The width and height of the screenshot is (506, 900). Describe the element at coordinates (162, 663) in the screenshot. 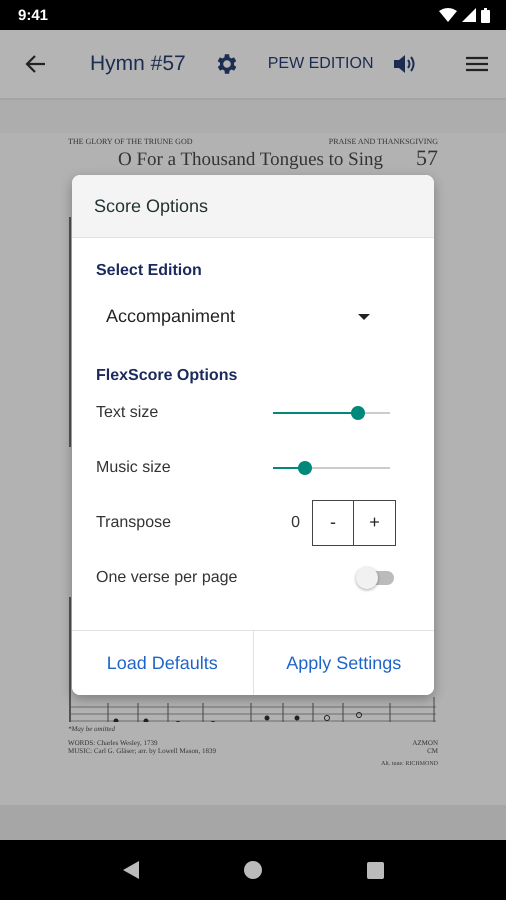

I see `load-defaults-button: Load Defaults` at that location.